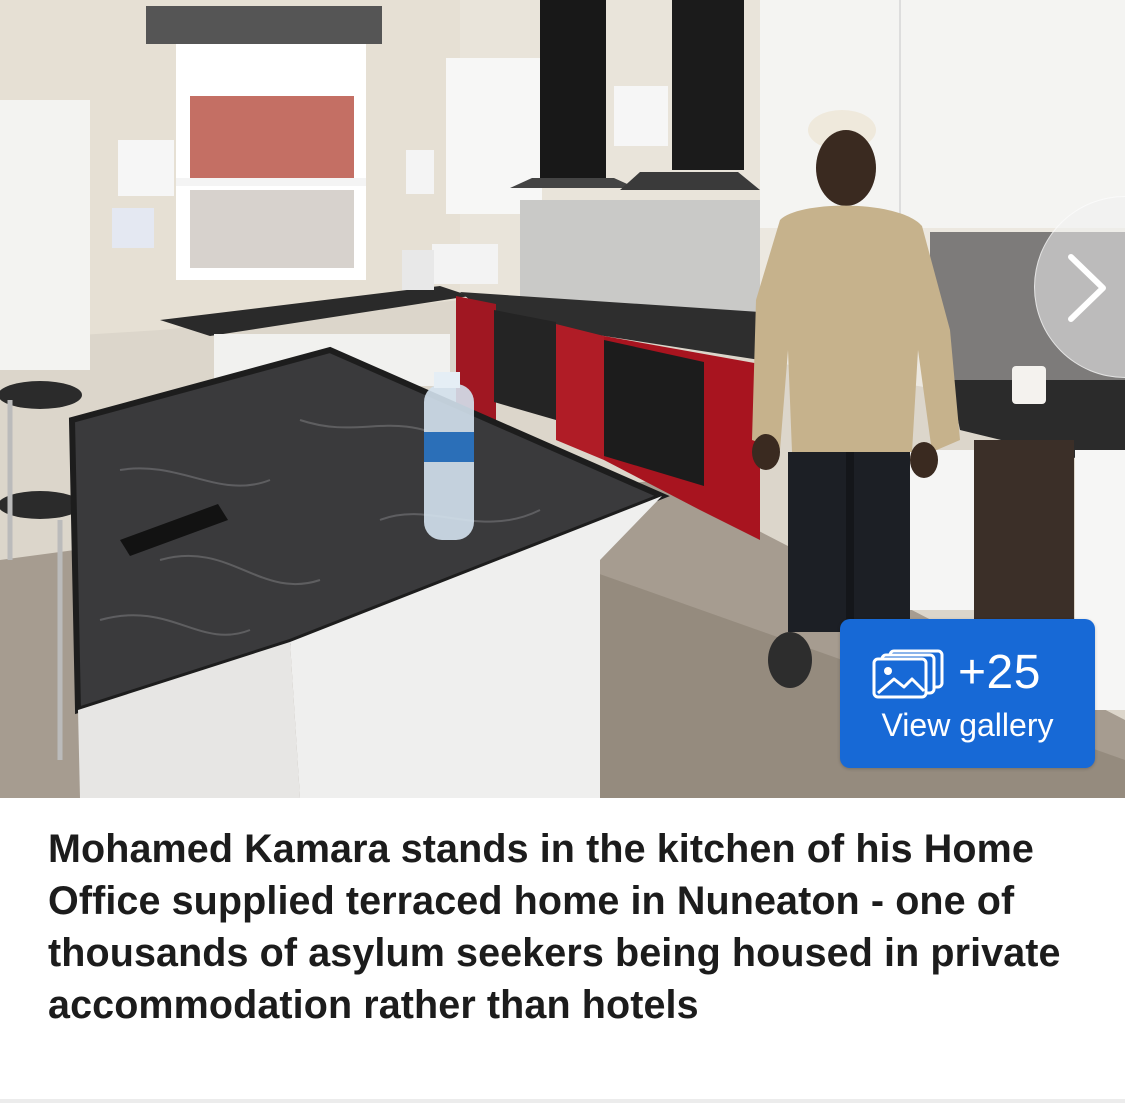 The image size is (1125, 1103). Describe the element at coordinates (999, 672) in the screenshot. I see `gallery-count: +25` at that location.